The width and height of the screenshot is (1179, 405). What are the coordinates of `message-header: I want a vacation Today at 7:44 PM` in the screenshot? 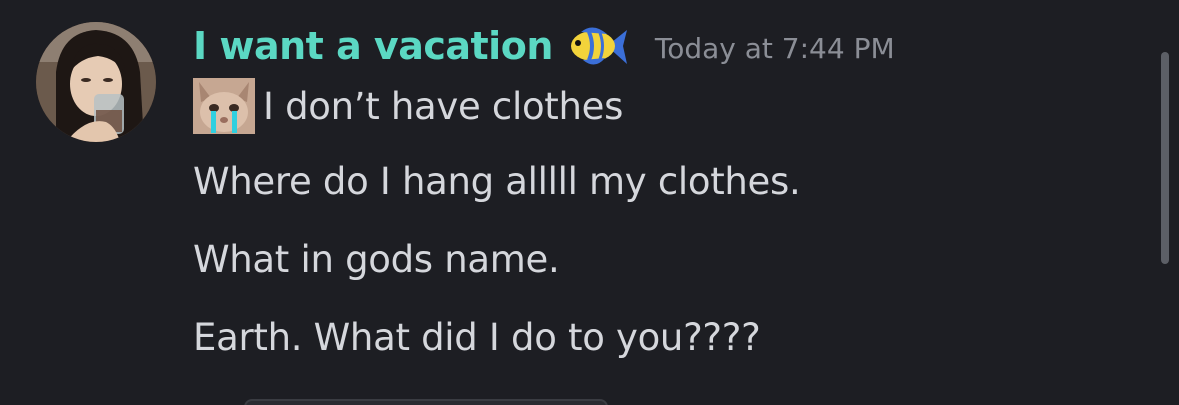 It's located at (544, 46).